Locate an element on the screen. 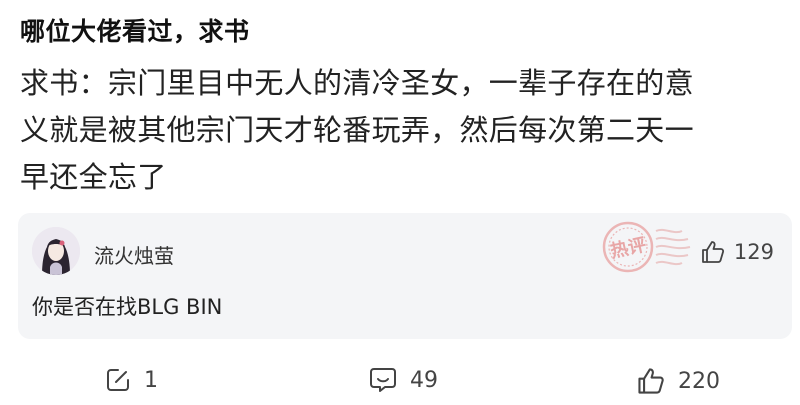 Image resolution: width=800 pixels, height=405 pixels. avatar-portrait-icon is located at coordinates (56, 251).